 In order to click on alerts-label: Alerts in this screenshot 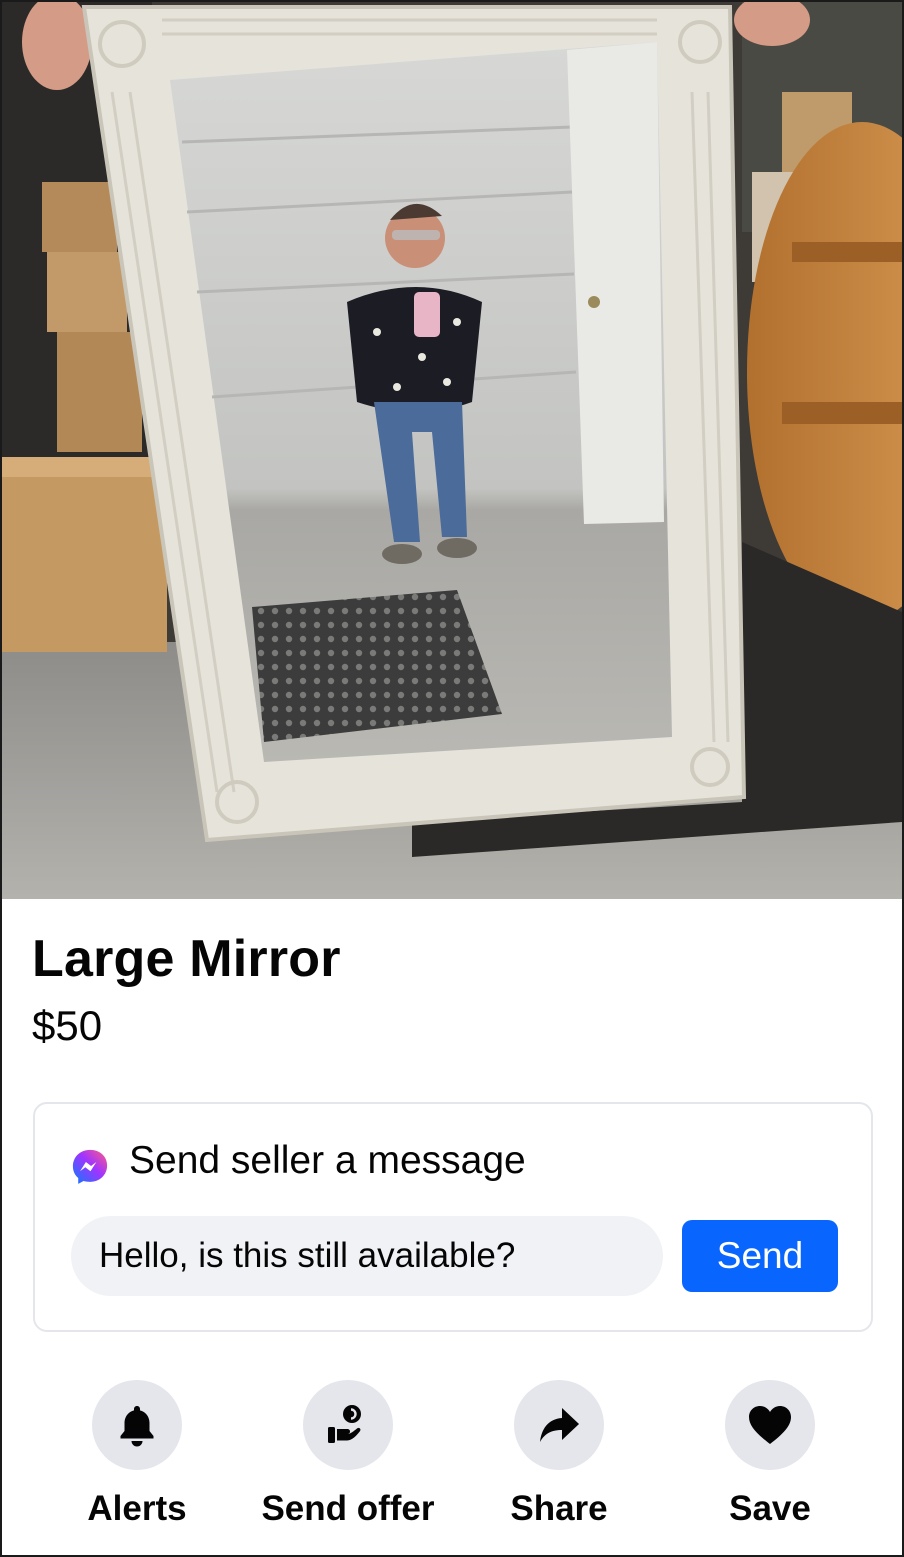, I will do `click(137, 1508)`.